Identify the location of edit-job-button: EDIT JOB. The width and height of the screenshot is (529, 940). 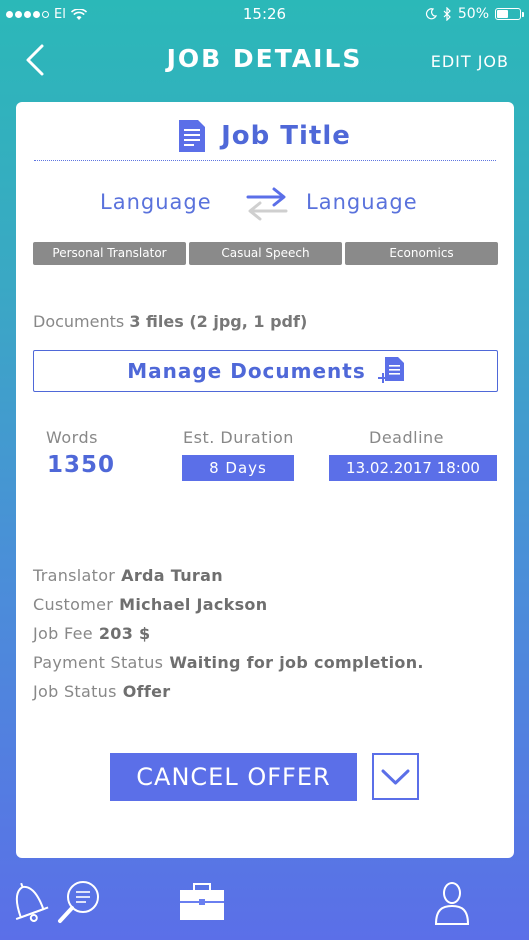
(470, 61).